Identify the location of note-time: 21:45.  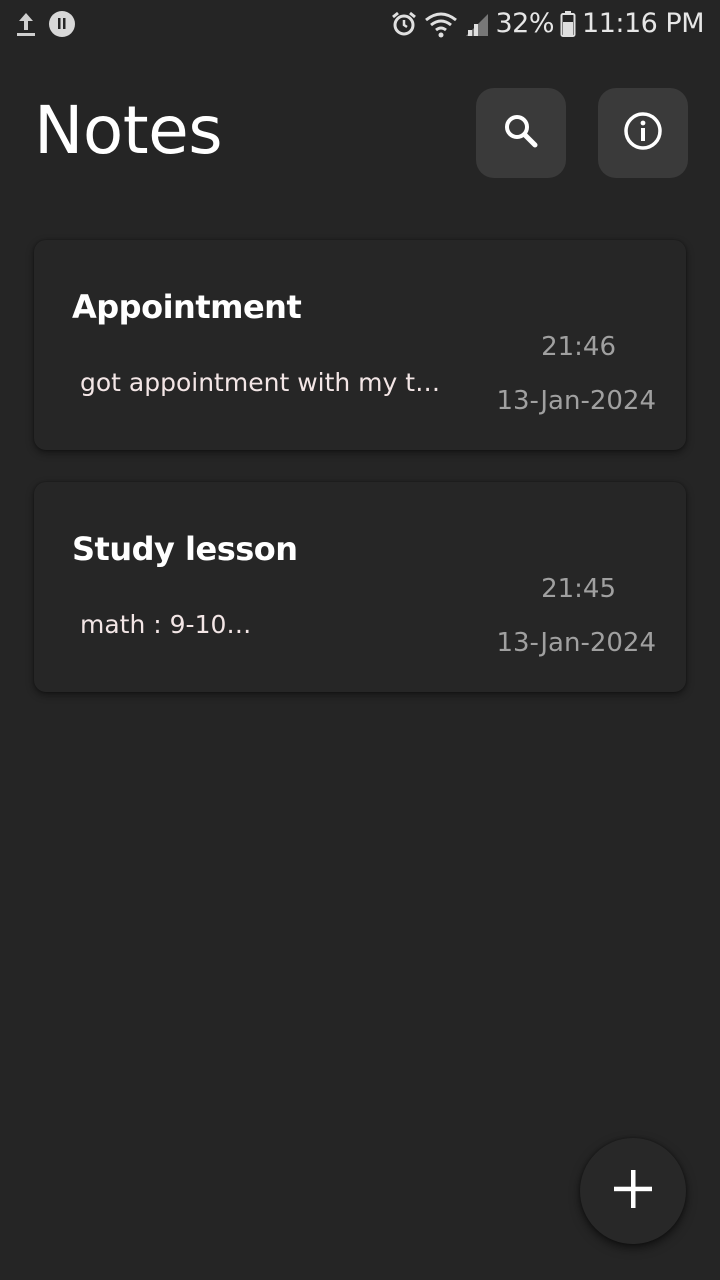
(578, 589).